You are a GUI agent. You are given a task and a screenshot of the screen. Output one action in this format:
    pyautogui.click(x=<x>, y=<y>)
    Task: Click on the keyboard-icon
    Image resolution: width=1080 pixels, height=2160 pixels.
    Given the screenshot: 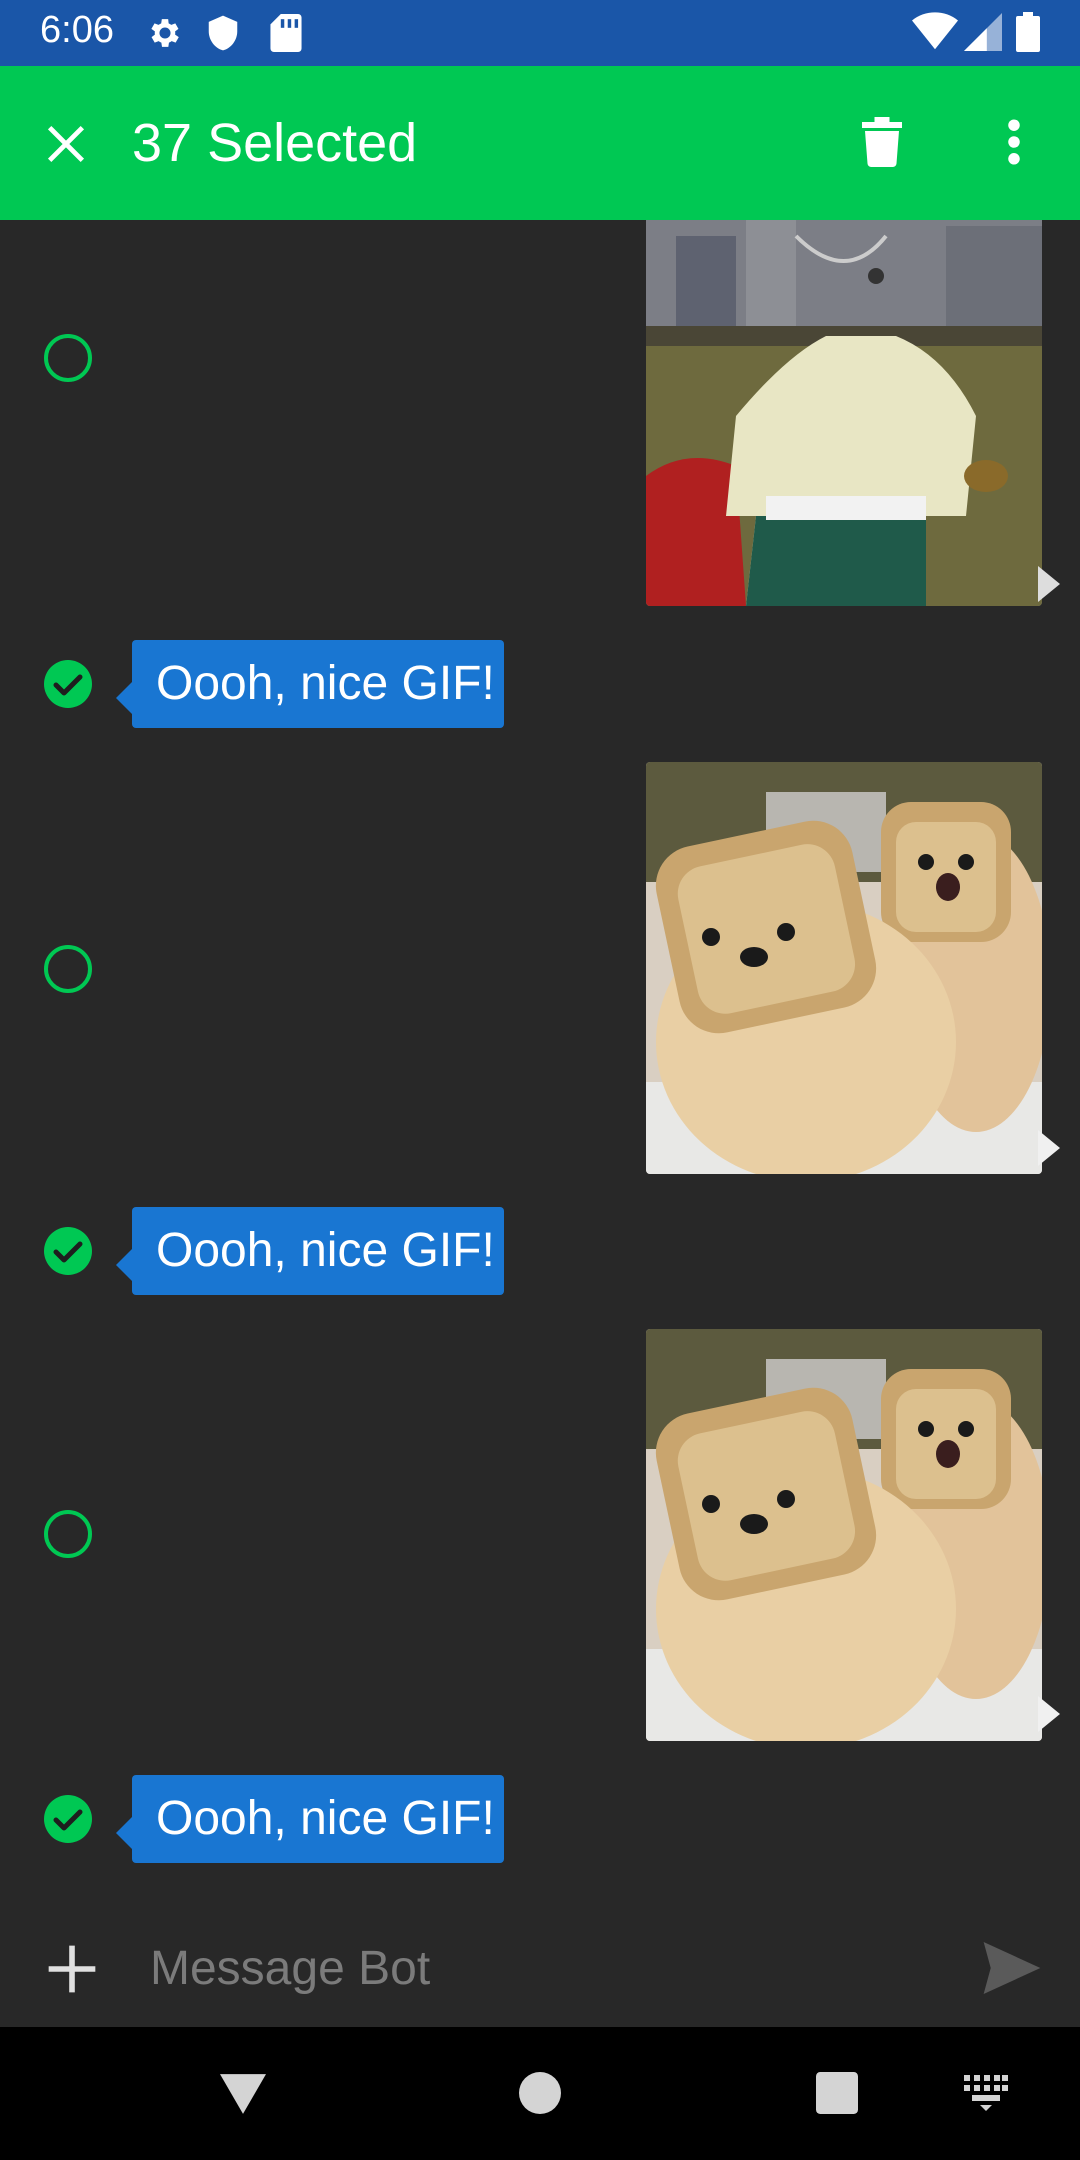 What is the action you would take?
    pyautogui.click(x=986, y=2095)
    